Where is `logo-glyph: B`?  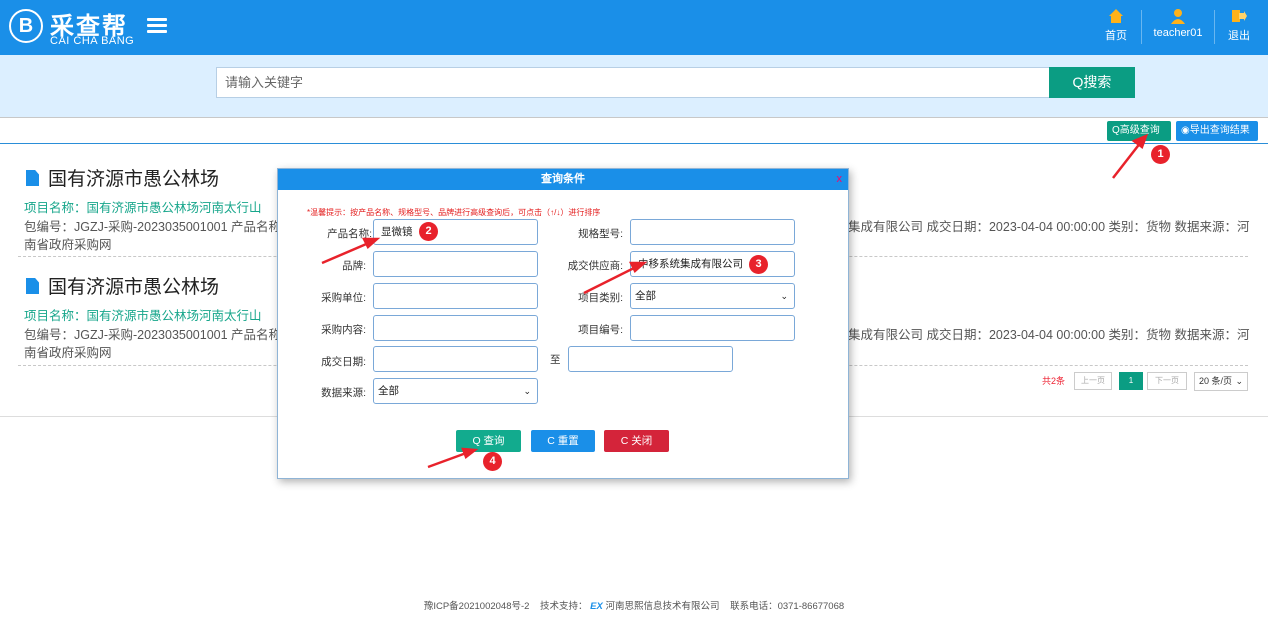
logo-glyph: B is located at coordinates (26, 25).